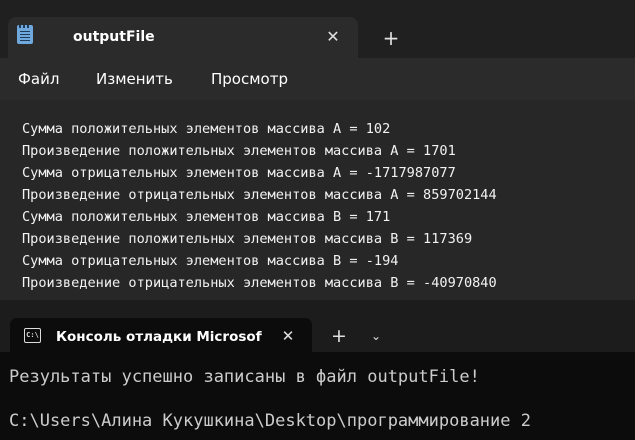  I want to click on notepad-tab-title: outputFile, so click(114, 37).